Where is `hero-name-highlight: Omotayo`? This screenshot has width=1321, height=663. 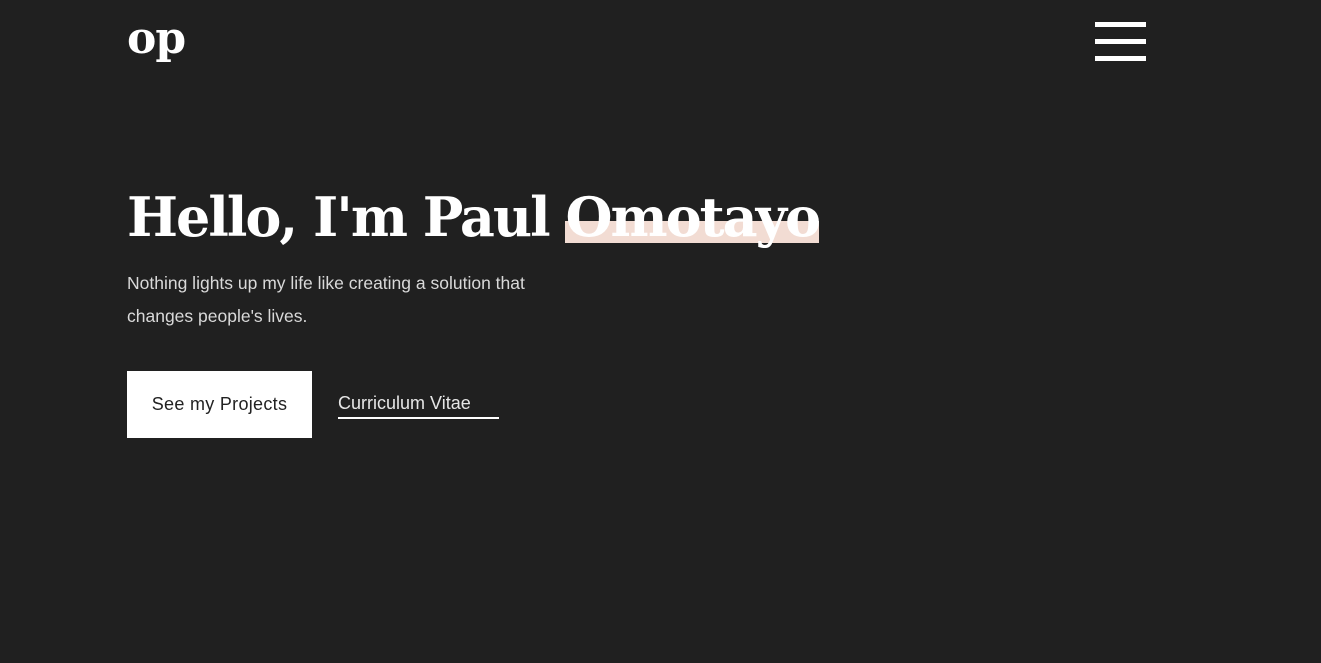 hero-name-highlight: Omotayo is located at coordinates (693, 217).